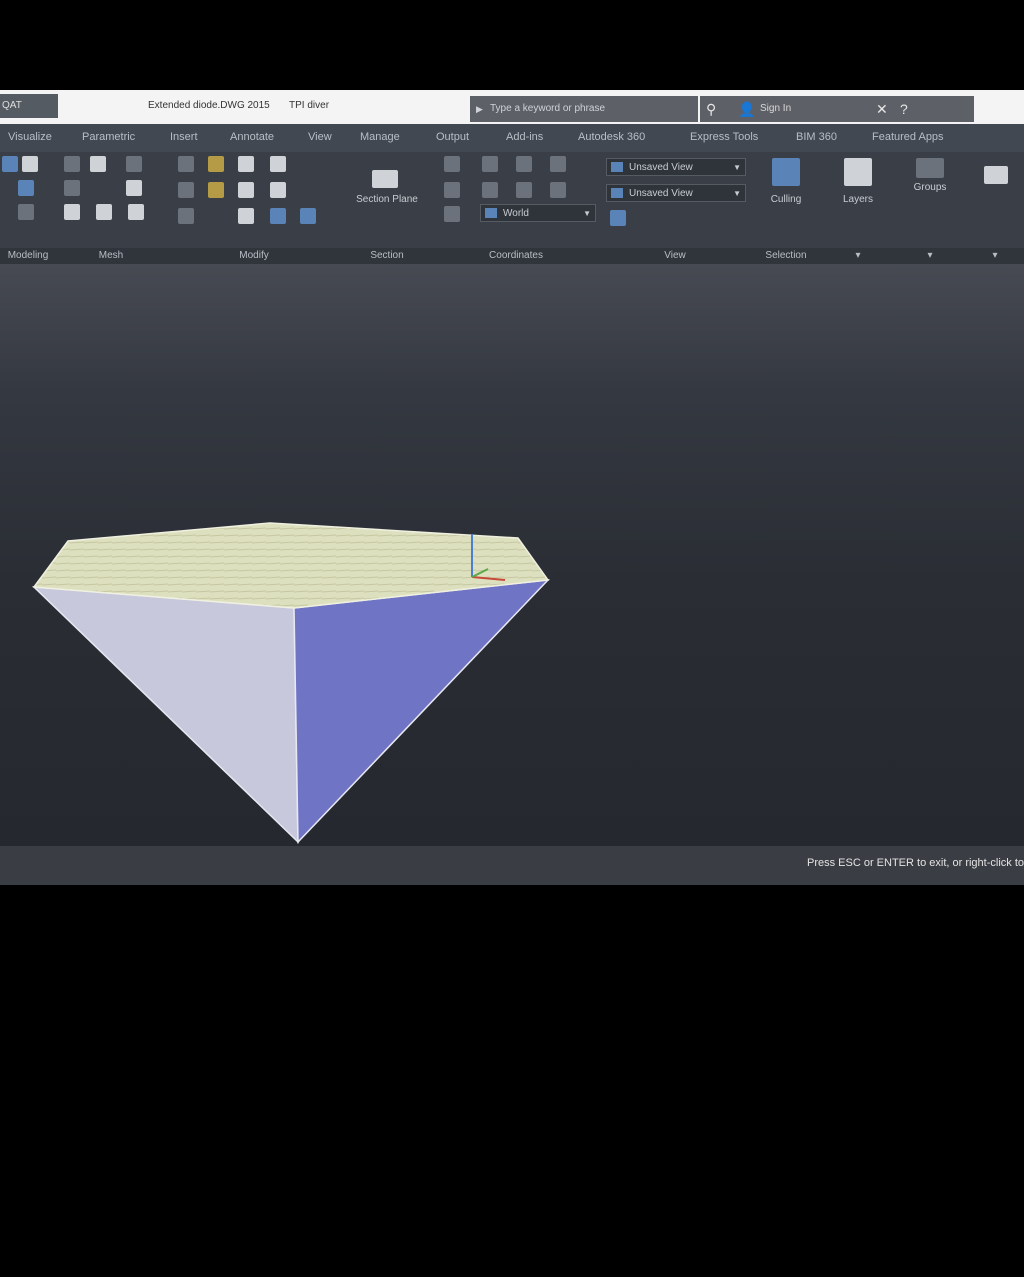 The width and height of the screenshot is (1024, 1277). What do you see at coordinates (134, 164) in the screenshot?
I see `mesh-refine-icon` at bounding box center [134, 164].